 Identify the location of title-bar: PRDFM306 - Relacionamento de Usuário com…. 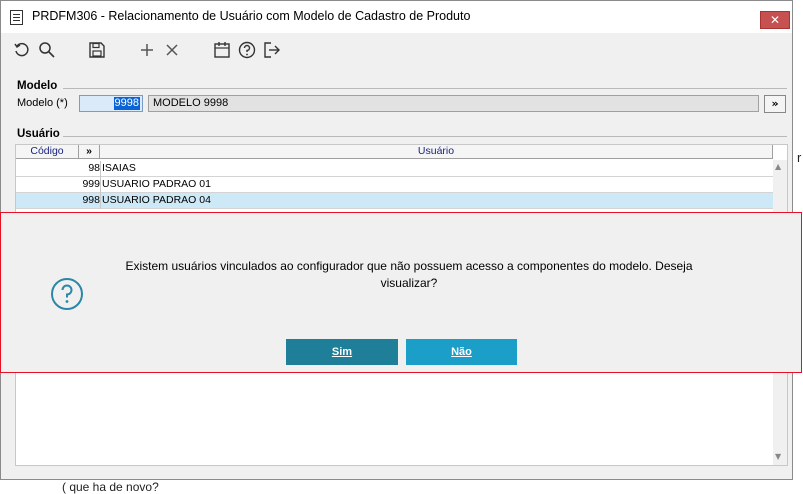
(396, 17).